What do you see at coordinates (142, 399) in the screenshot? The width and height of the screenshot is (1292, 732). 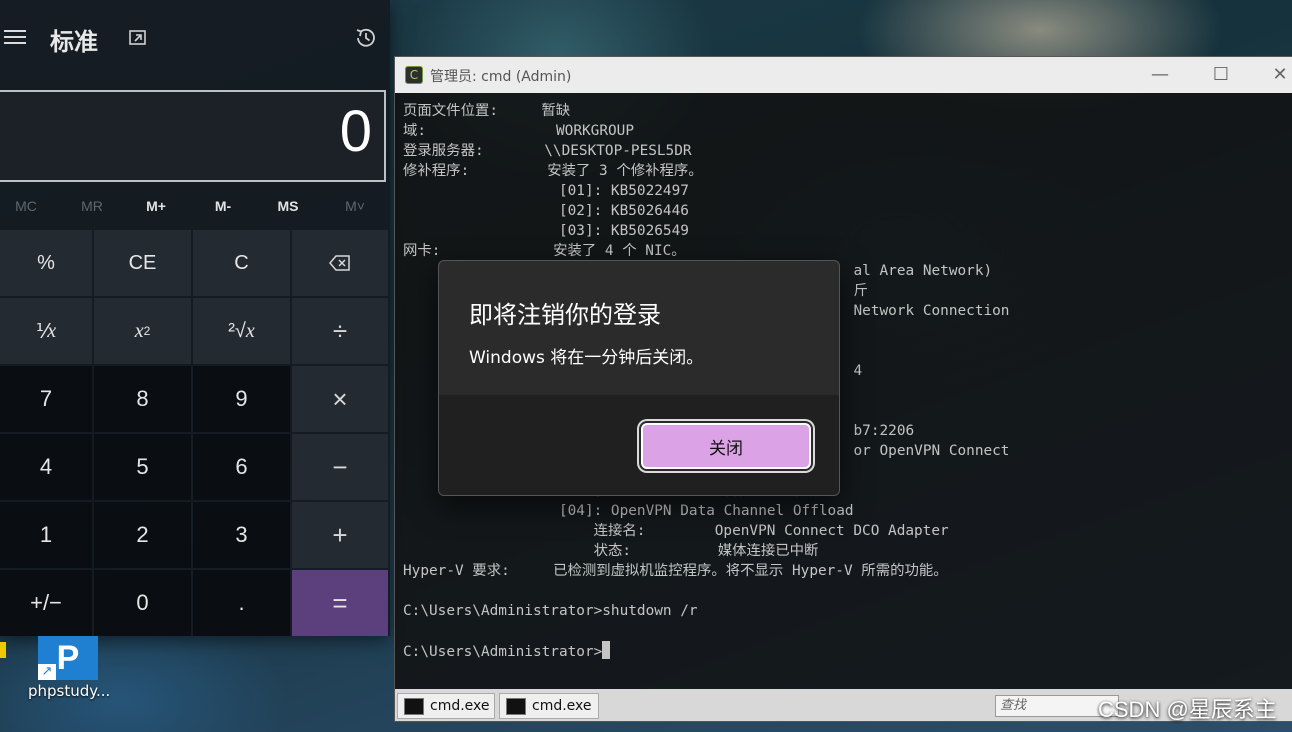 I see `digit-8-button: 8` at bounding box center [142, 399].